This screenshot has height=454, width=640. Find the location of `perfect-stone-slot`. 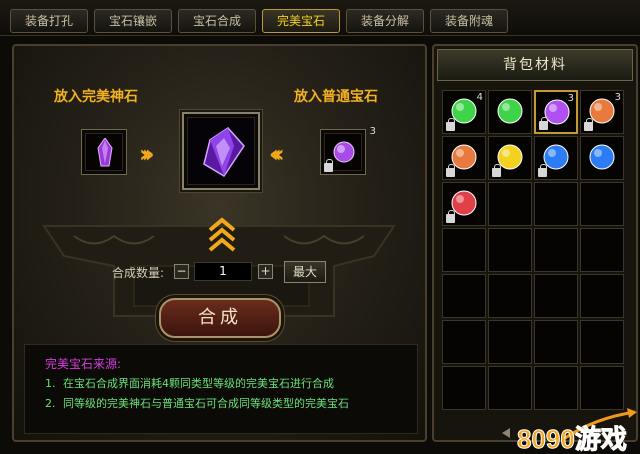

perfect-stone-slot is located at coordinates (104, 152).